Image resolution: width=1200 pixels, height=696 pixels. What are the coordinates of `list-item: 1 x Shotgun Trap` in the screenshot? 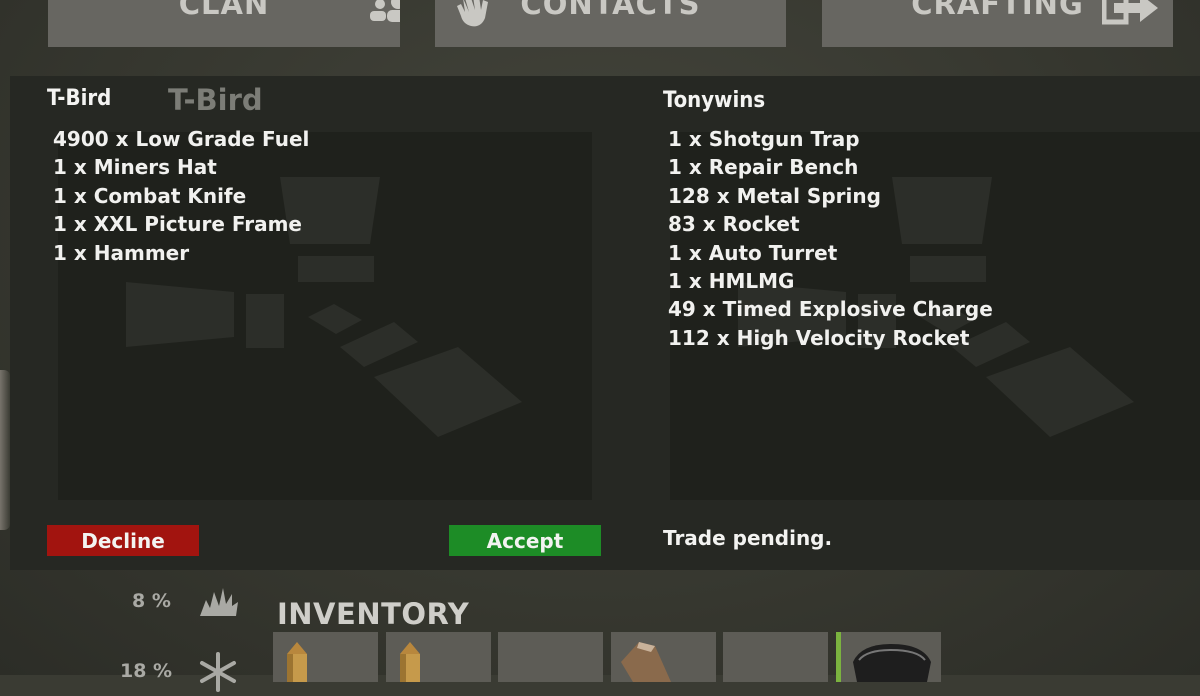 It's located at (764, 139).